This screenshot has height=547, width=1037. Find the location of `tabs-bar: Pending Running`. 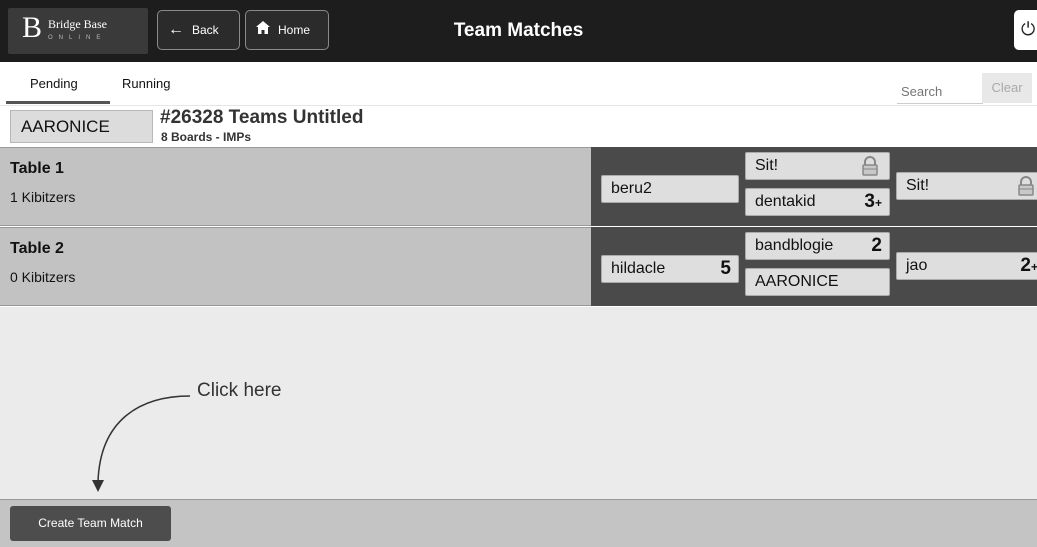

tabs-bar: Pending Running is located at coordinates (518, 84).